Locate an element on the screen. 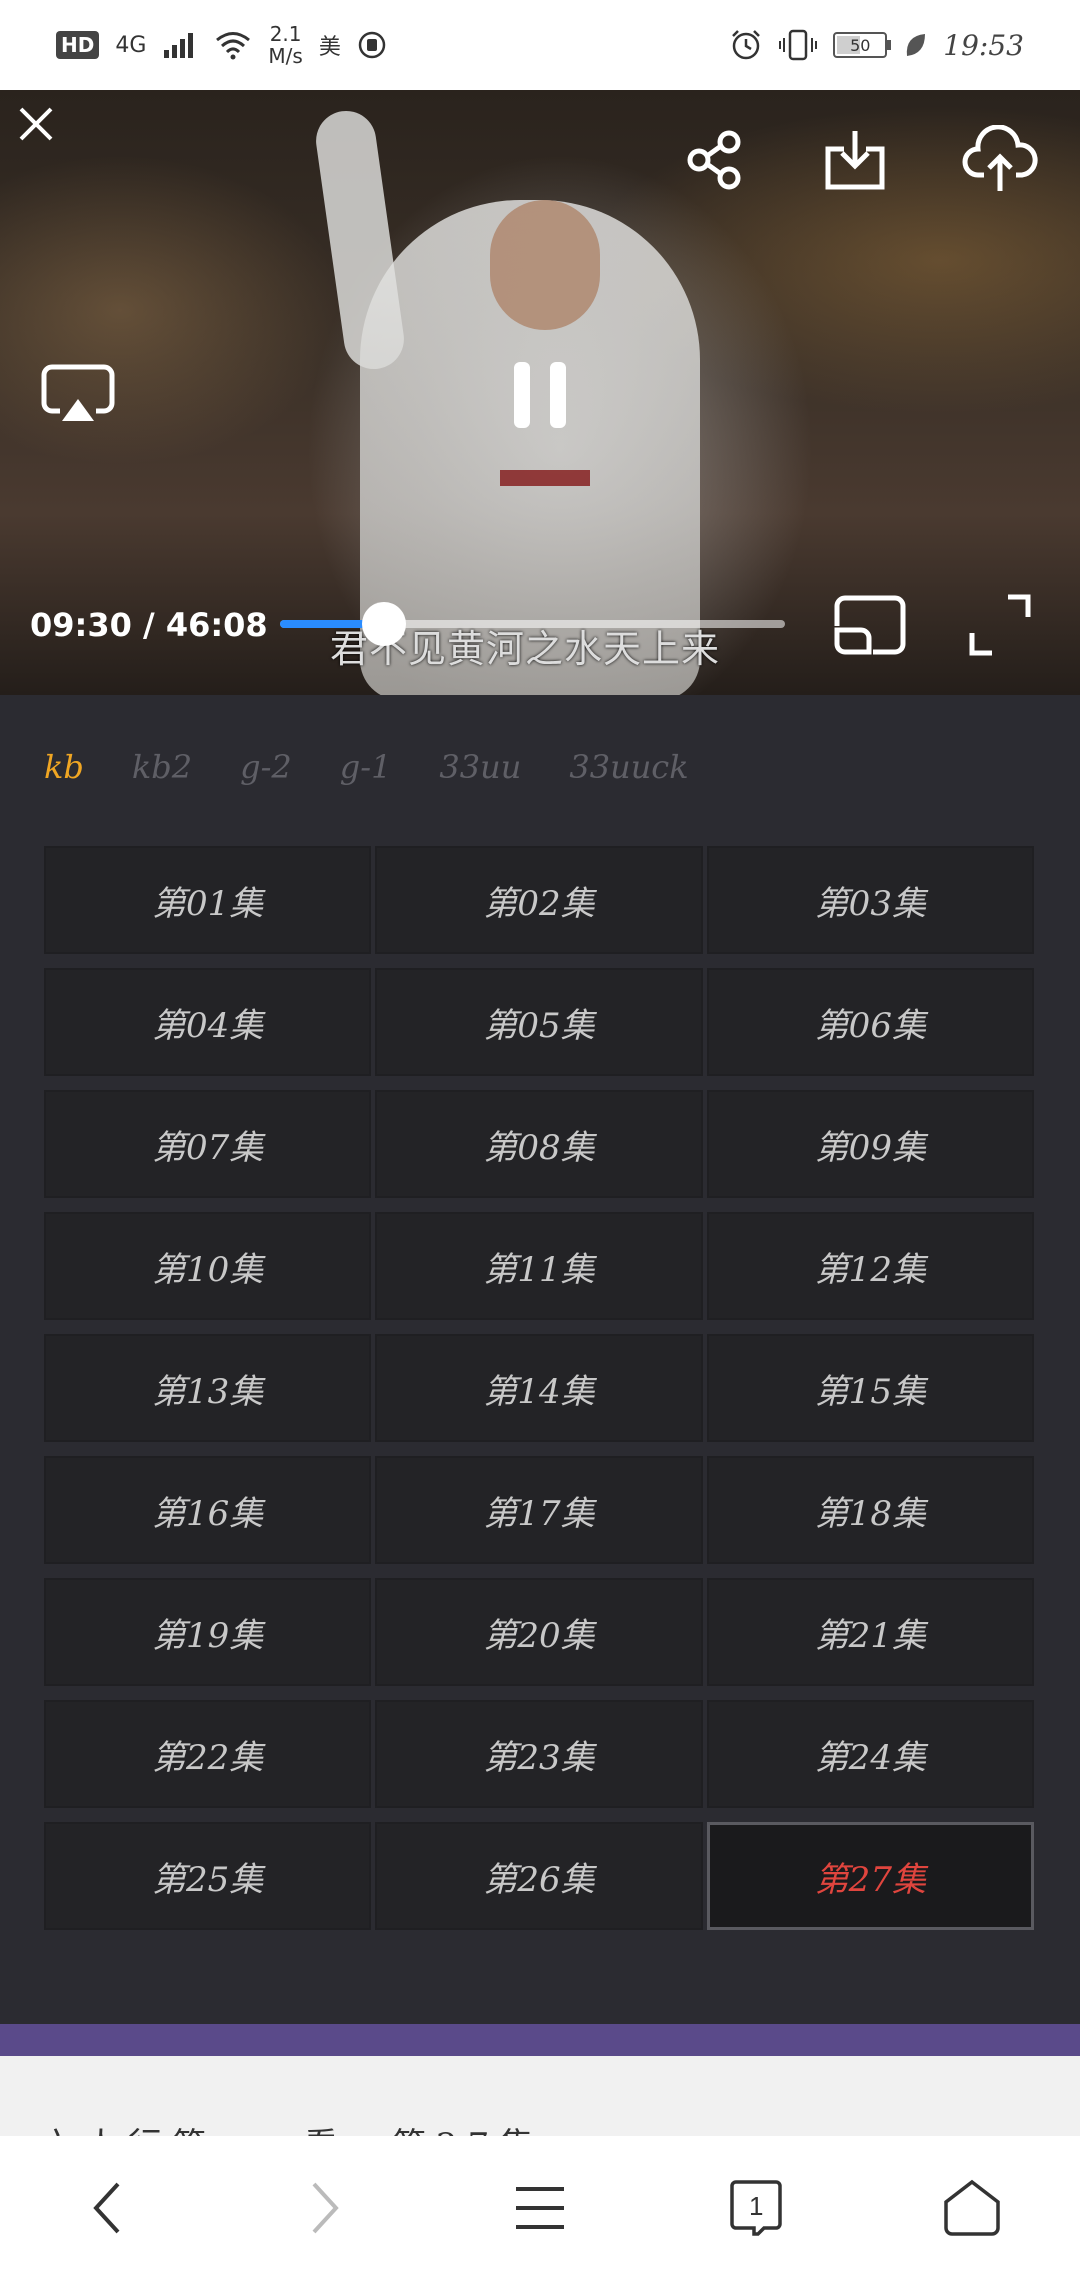  pause-icon is located at coordinates (540, 395).